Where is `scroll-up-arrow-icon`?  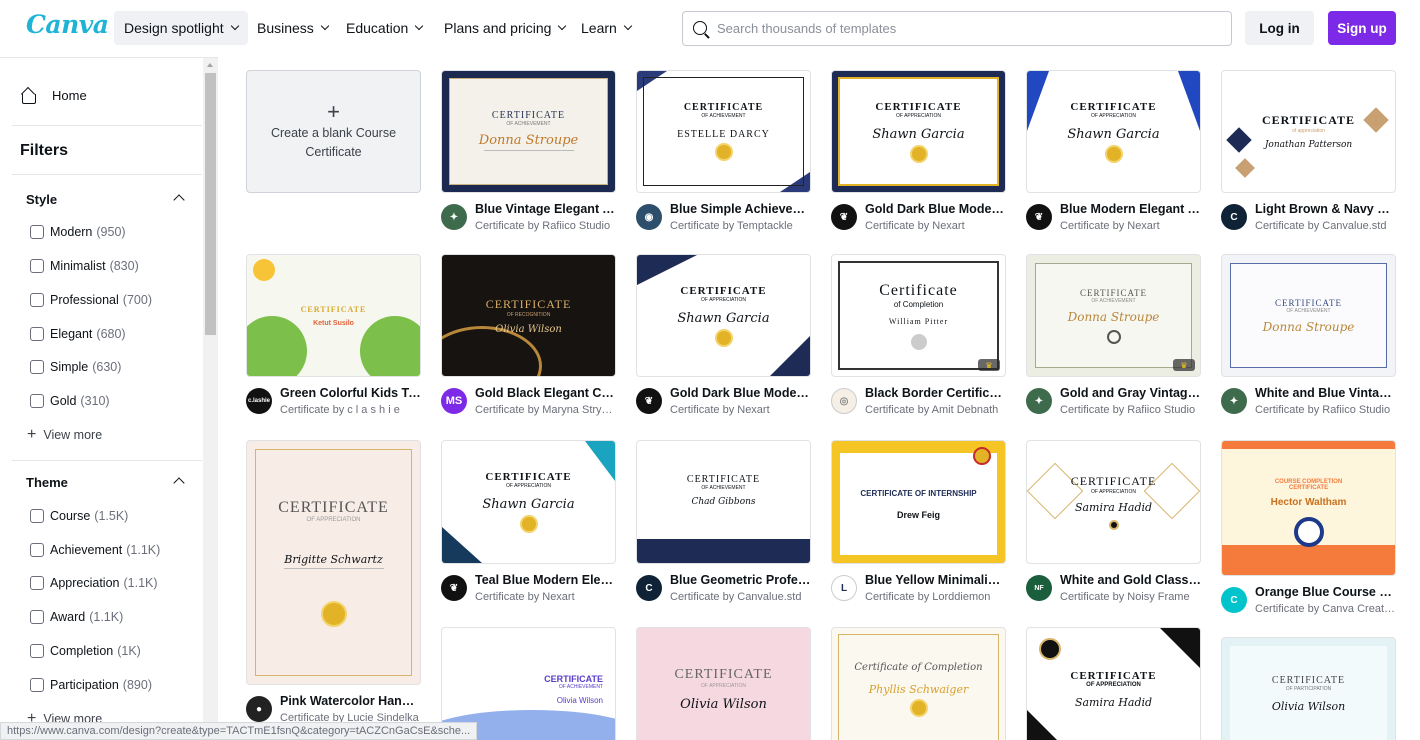 scroll-up-arrow-icon is located at coordinates (210, 65).